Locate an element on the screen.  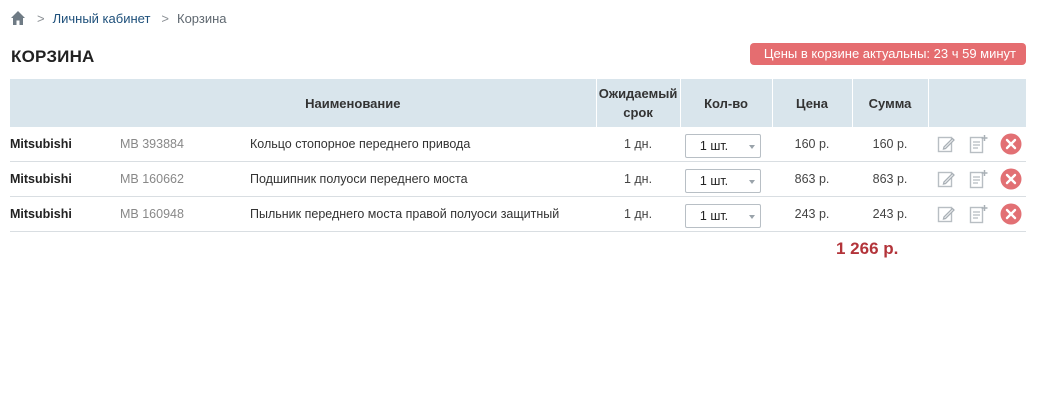
column-header-delivery: Ожидаемый срок is located at coordinates (638, 103).